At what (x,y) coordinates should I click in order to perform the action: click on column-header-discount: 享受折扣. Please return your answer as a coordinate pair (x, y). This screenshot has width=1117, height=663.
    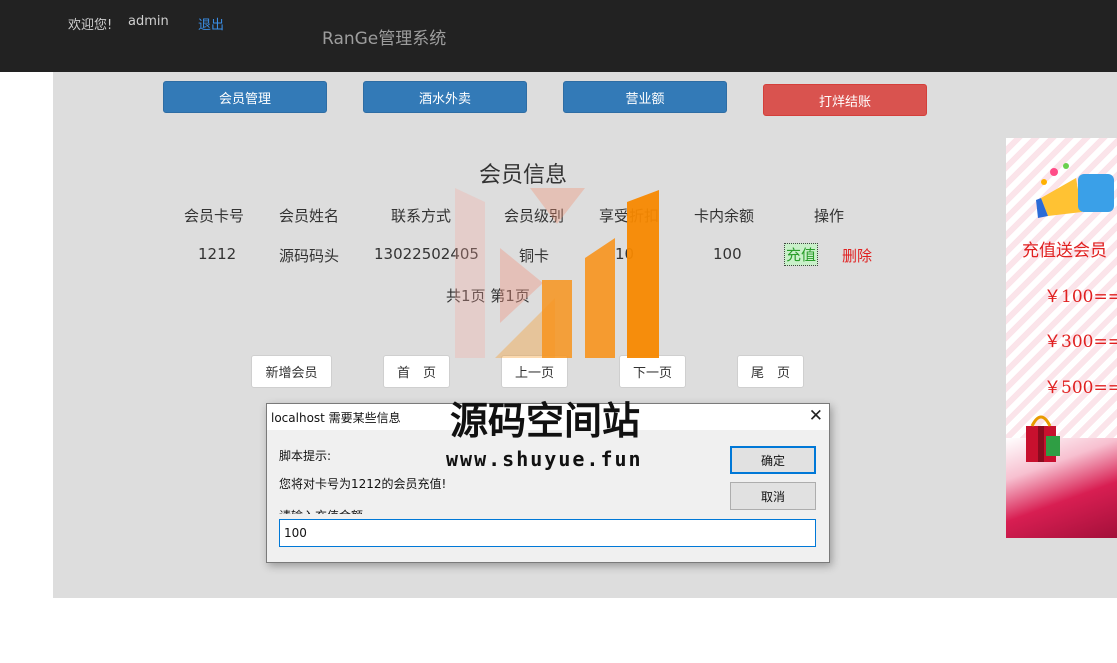
    Looking at the image, I should click on (629, 216).